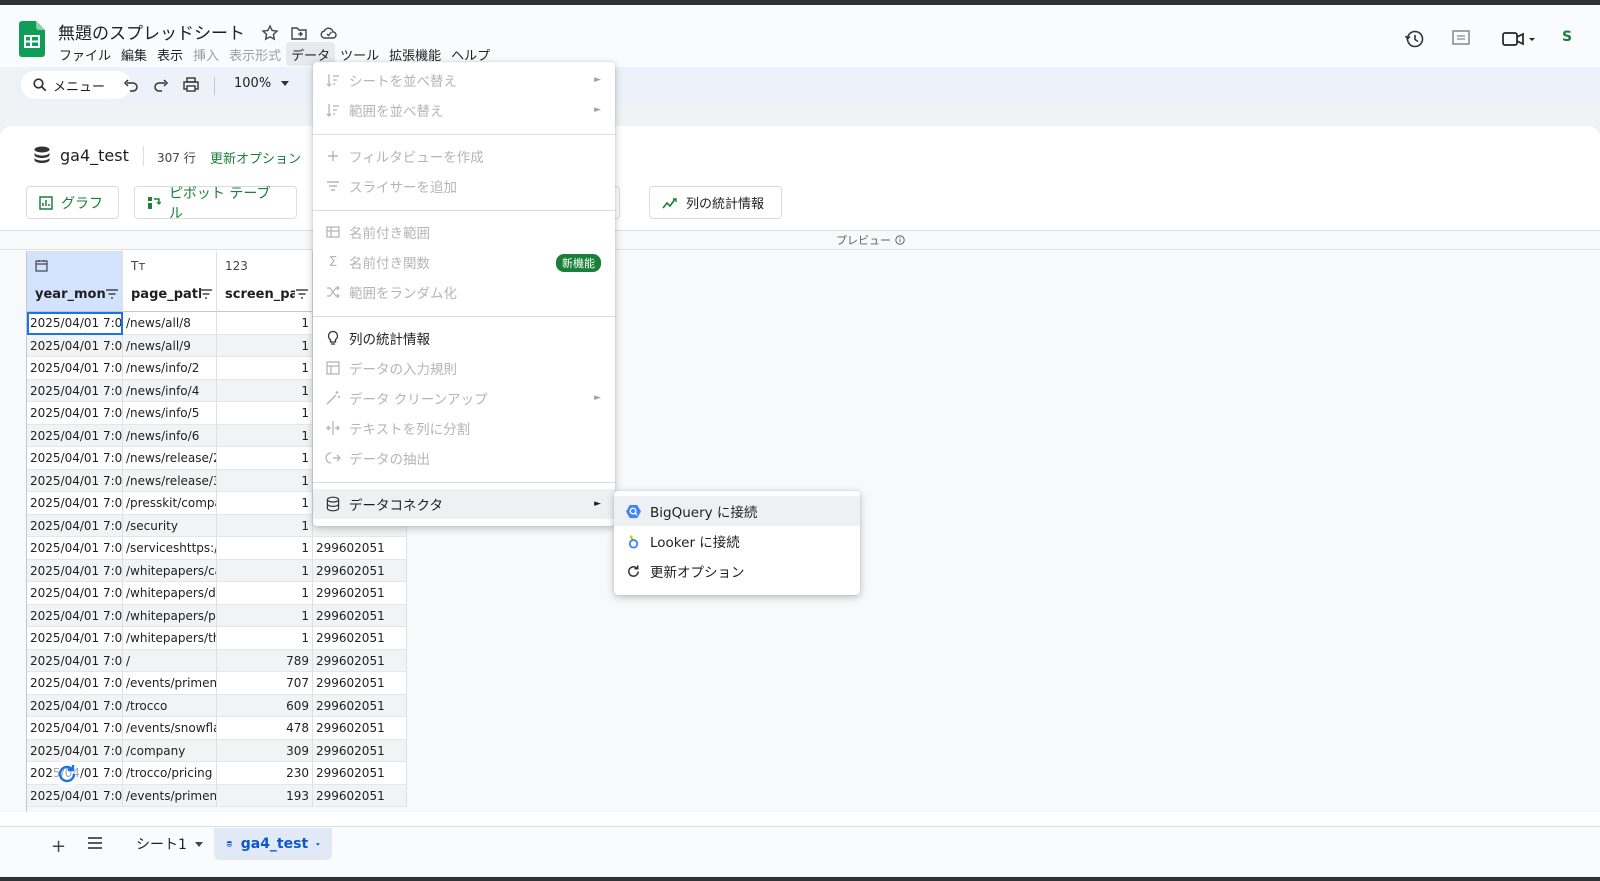 The image size is (1600, 881). Describe the element at coordinates (170, 750) in the screenshot. I see `table-cell: /company` at that location.